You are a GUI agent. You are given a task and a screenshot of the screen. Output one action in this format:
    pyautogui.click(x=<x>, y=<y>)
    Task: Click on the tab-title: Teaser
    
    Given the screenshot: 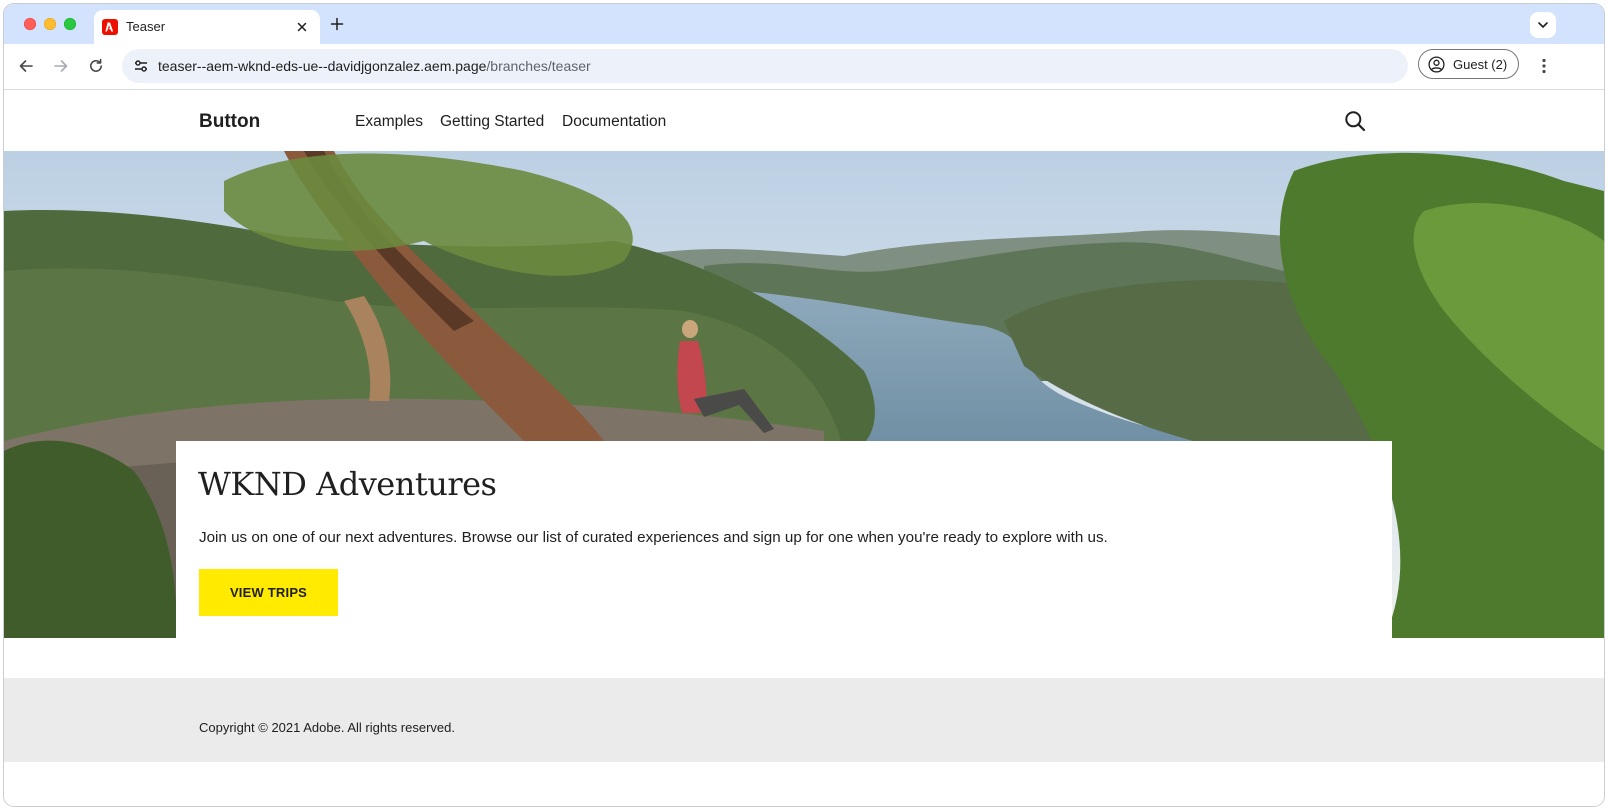 What is the action you would take?
    pyautogui.click(x=146, y=26)
    